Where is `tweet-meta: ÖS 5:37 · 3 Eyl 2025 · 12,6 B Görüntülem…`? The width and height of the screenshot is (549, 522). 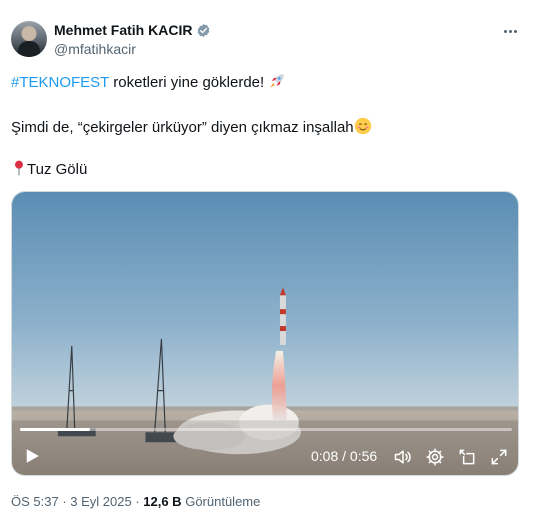 tweet-meta: ÖS 5:37 · 3 Eyl 2025 · 12,6 B Görüntülem… is located at coordinates (135, 501).